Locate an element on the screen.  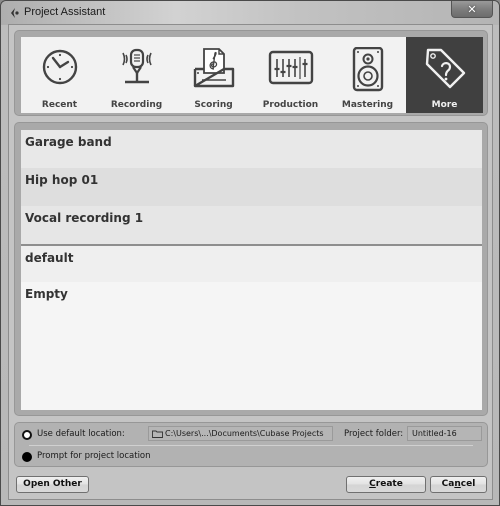
category-more: More is located at coordinates (444, 75).